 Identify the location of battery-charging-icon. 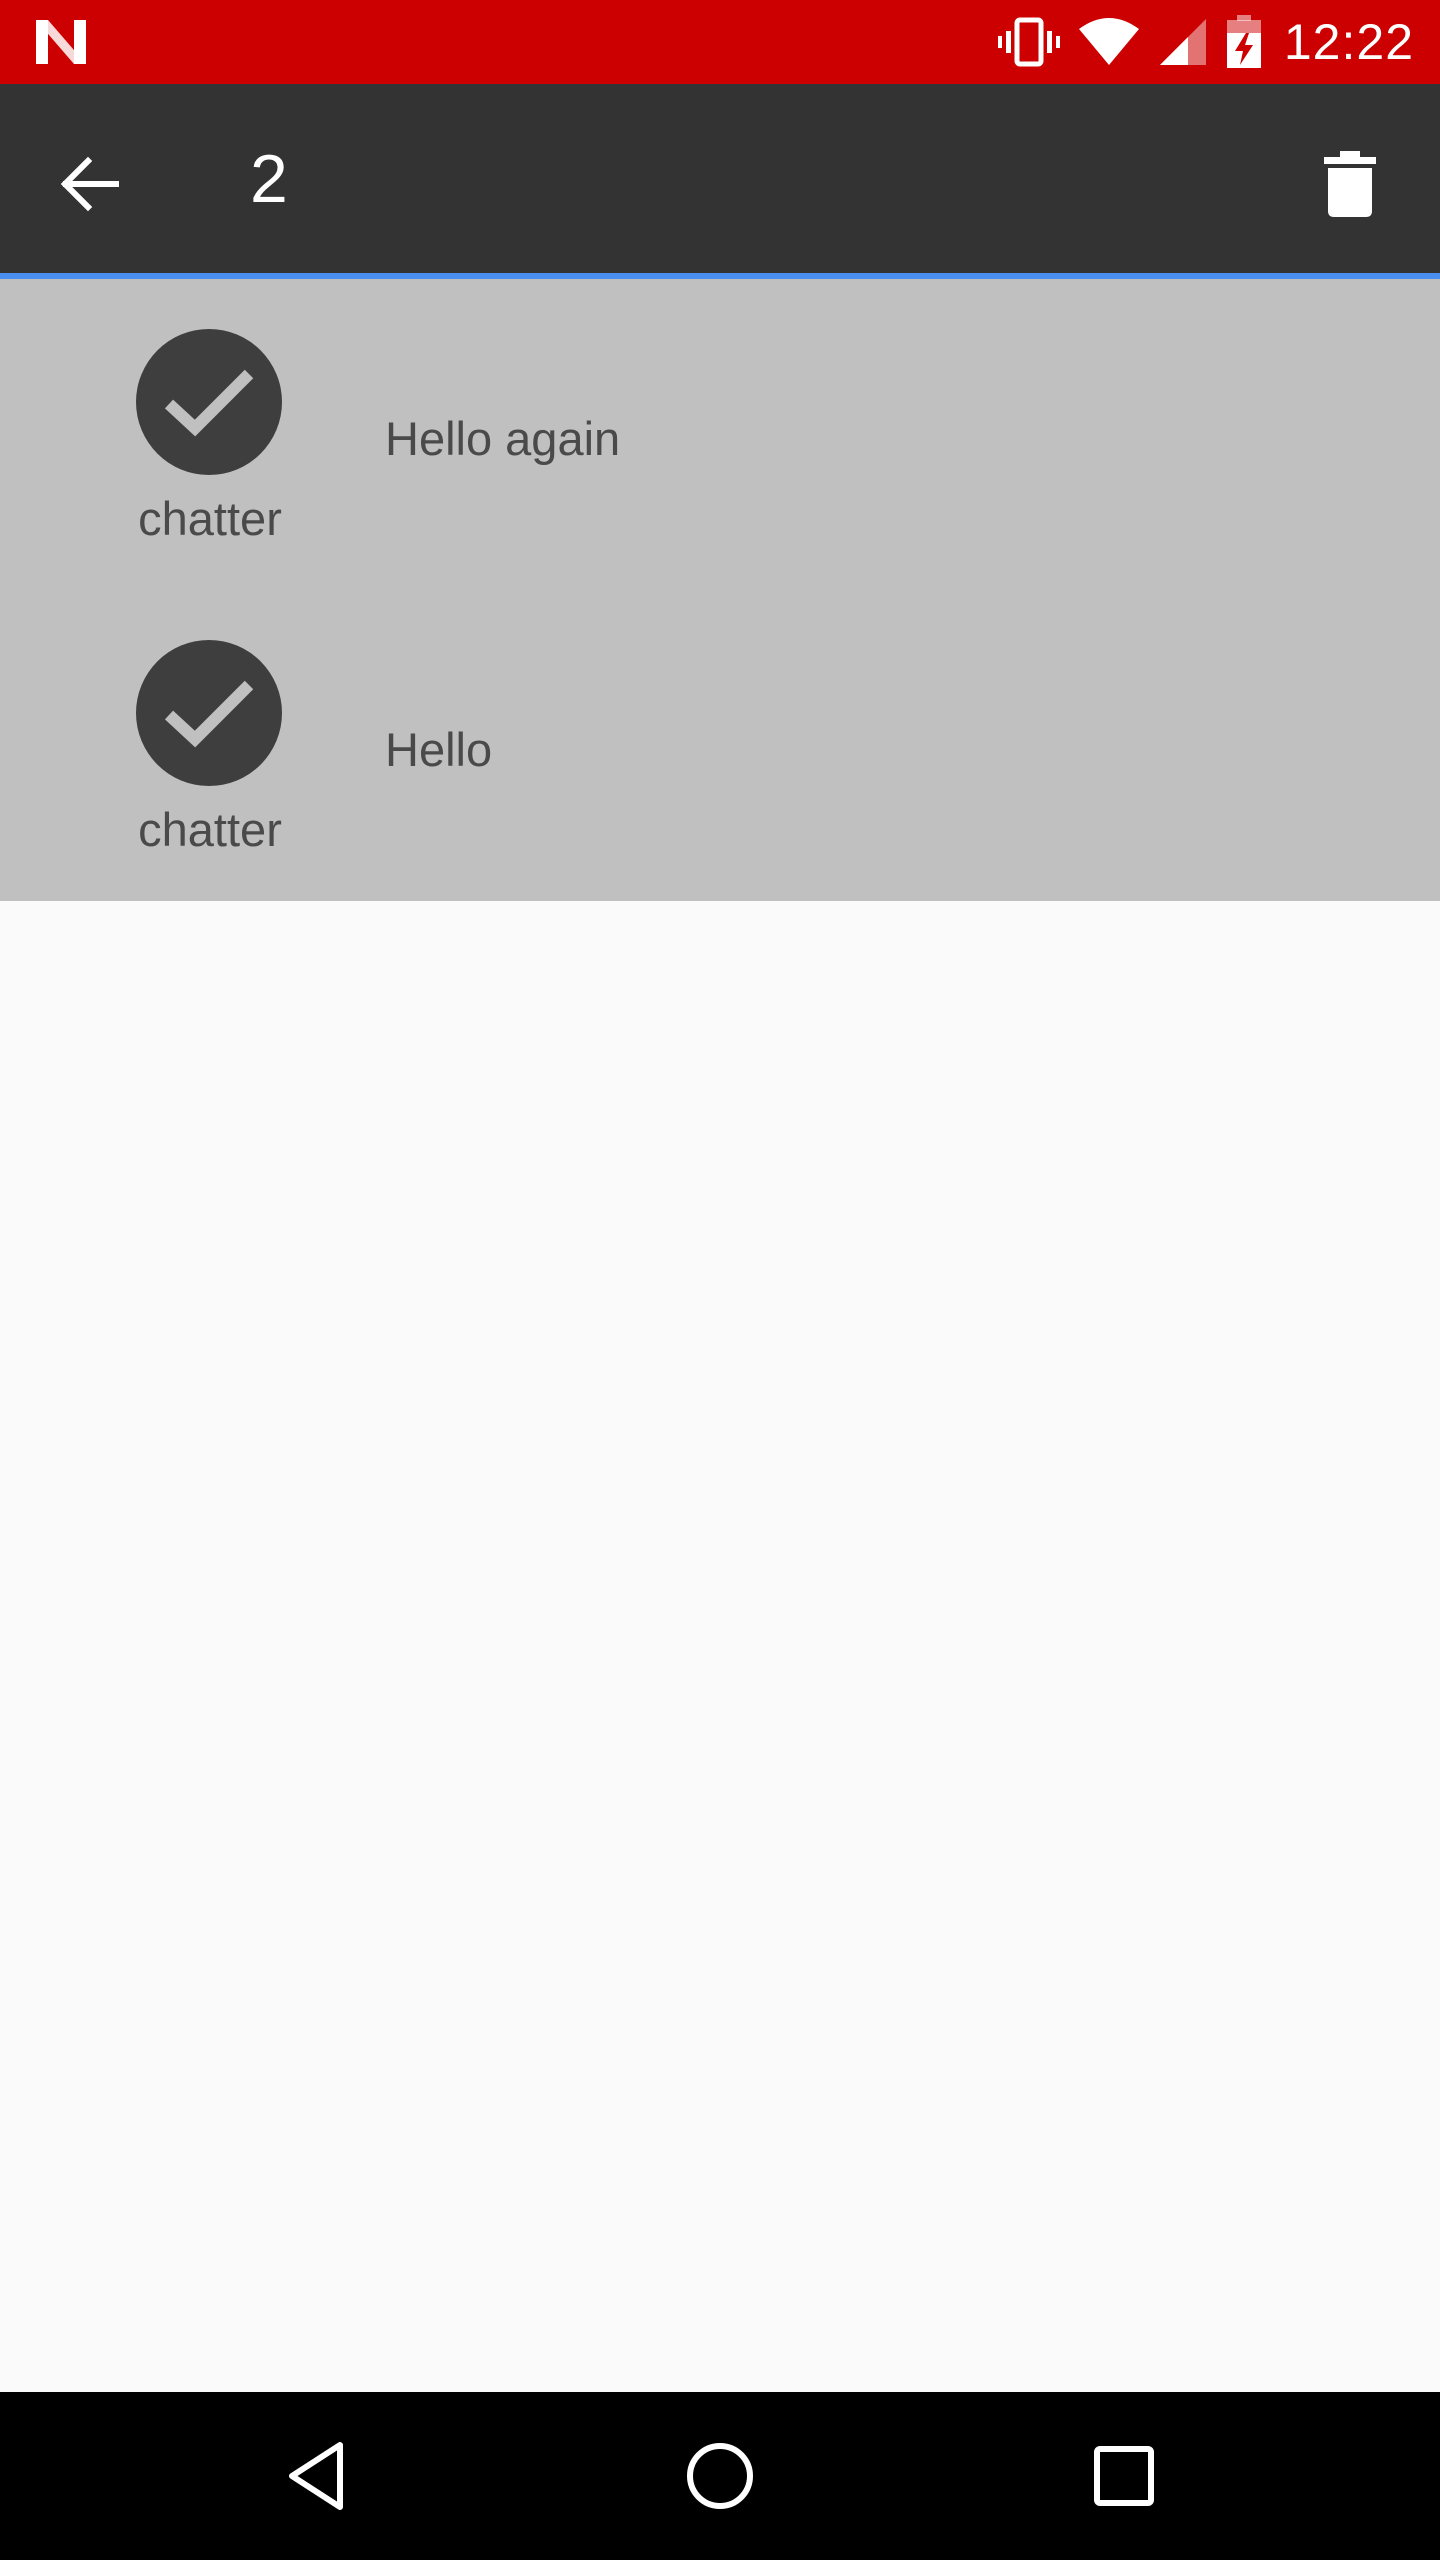
(1243, 41).